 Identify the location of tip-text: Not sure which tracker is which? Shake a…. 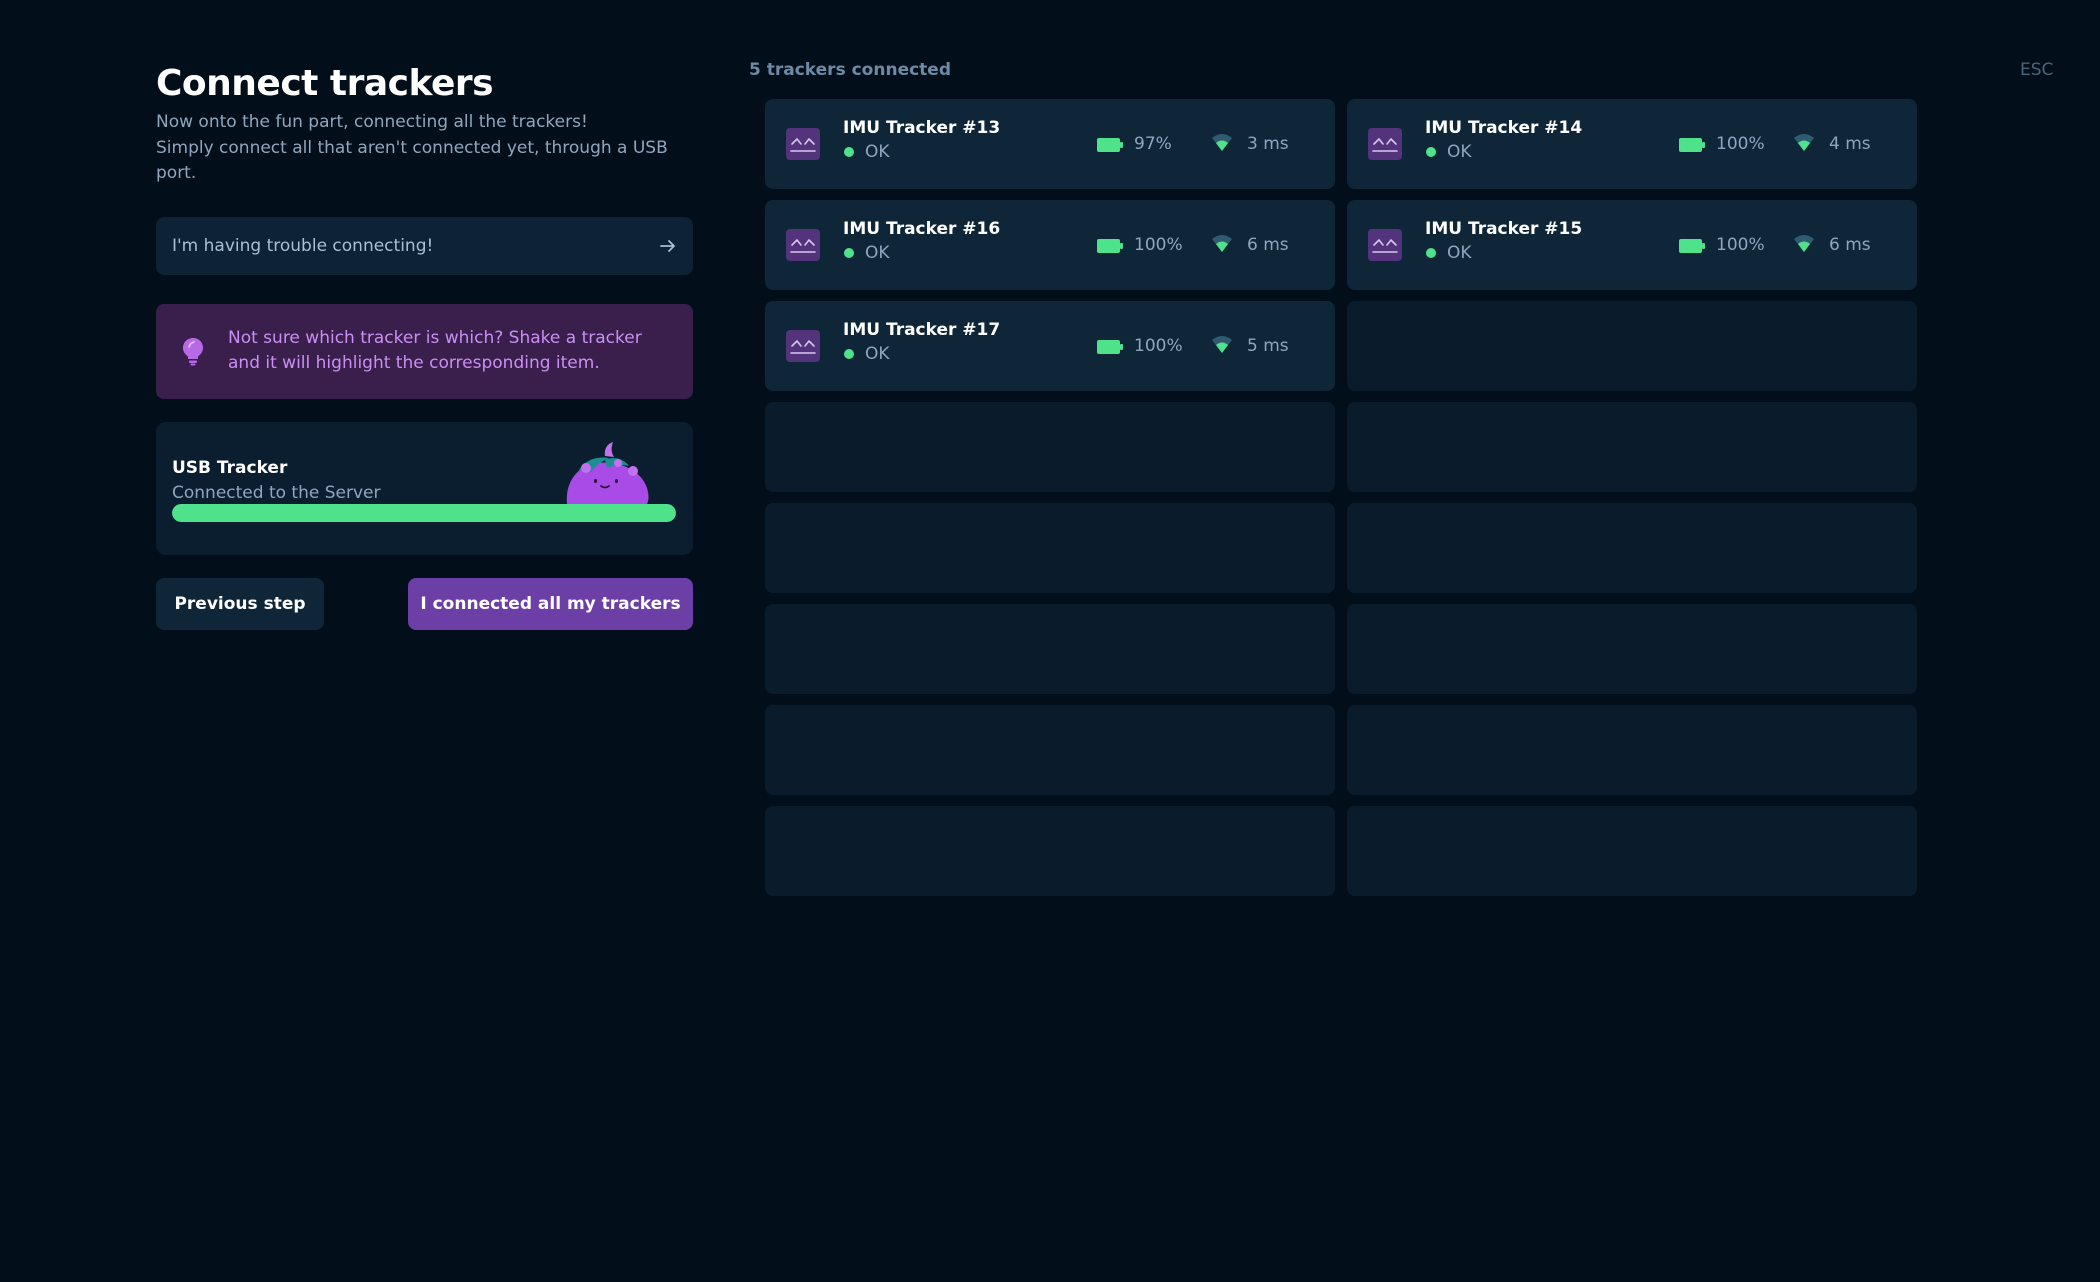
(435, 351).